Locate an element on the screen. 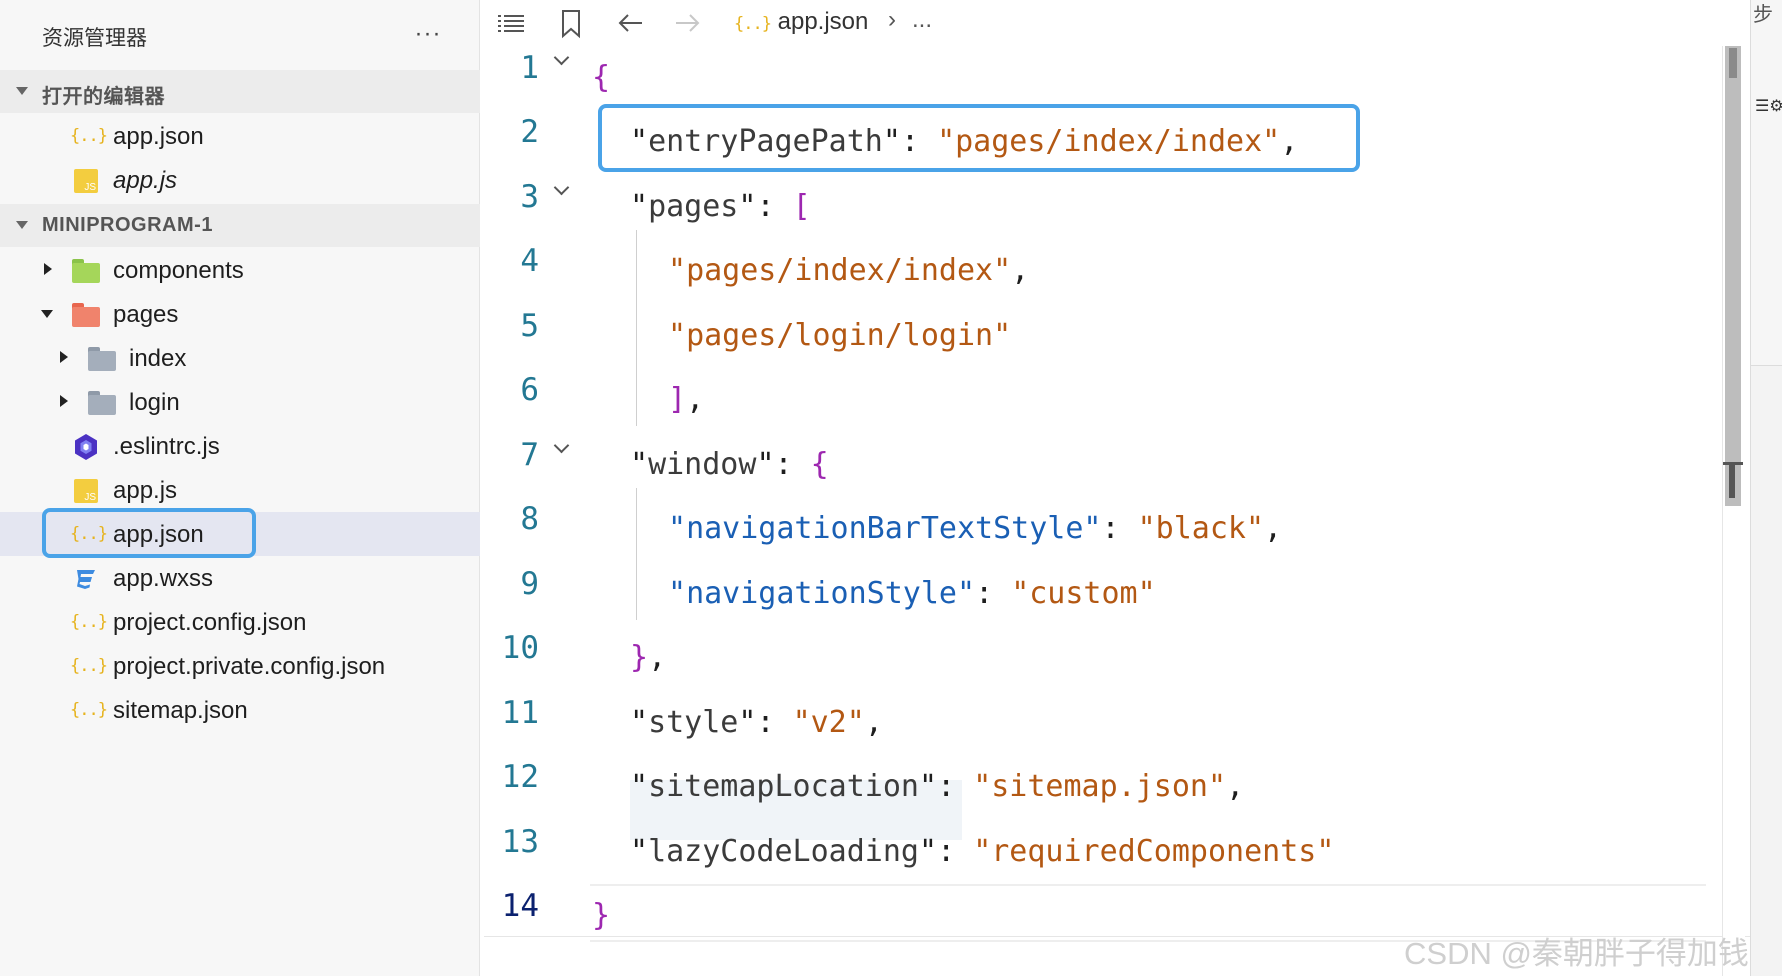 Image resolution: width=1782 pixels, height=976 pixels. json-string: custom is located at coordinates (1083, 593).